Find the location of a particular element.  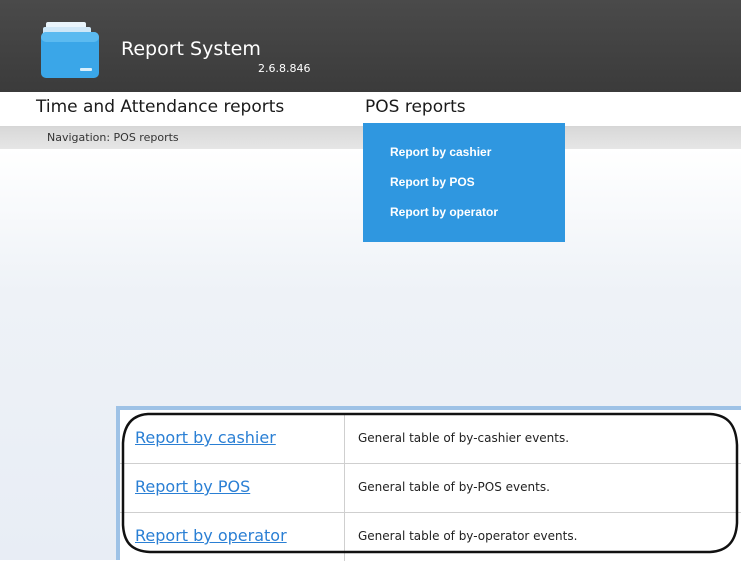

menu-time-attendance-reports: Time and Attendance reports is located at coordinates (160, 107).